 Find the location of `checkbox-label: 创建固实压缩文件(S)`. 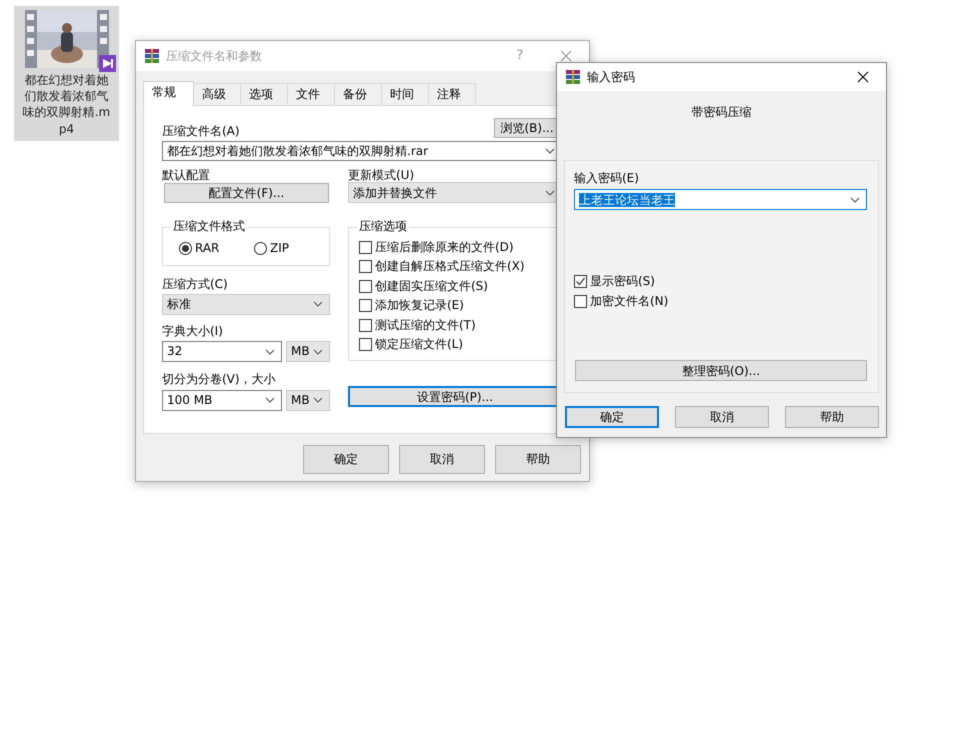

checkbox-label: 创建固实压缩文件(S) is located at coordinates (431, 286).